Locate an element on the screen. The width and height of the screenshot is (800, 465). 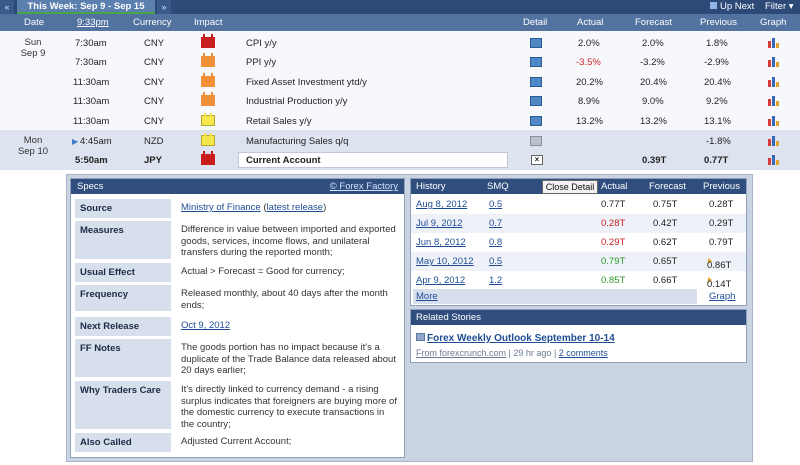
week-title-tab: This Week: Sep 9 - Sep 15 is located at coordinates (86, 7).